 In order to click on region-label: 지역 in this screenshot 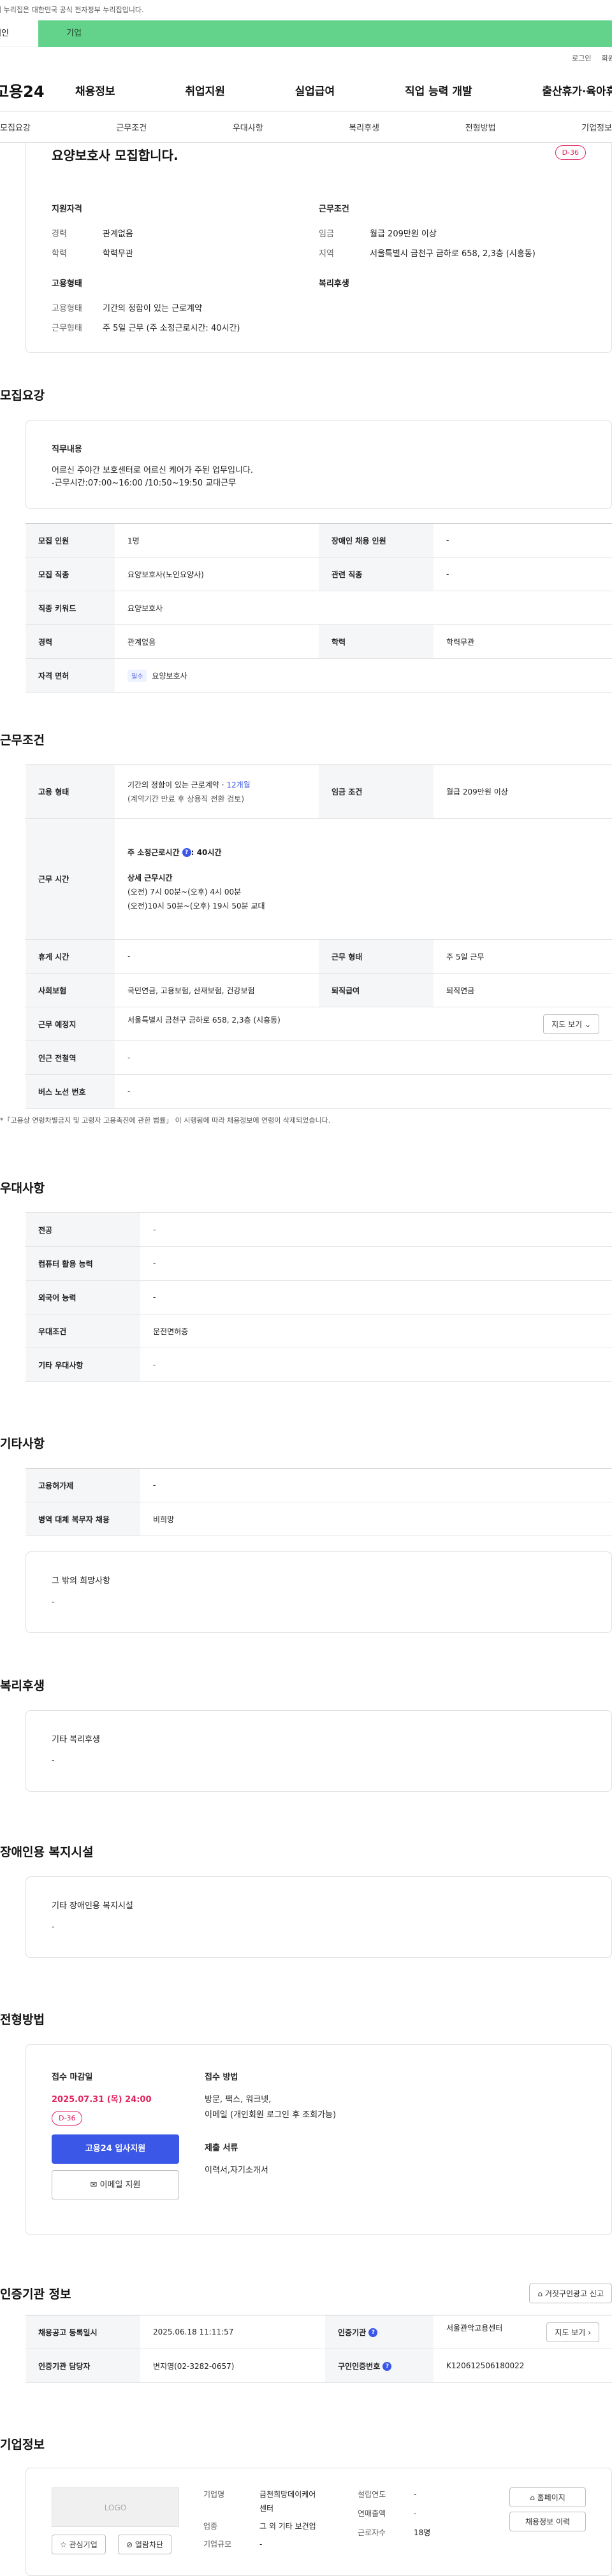, I will do `click(326, 254)`.